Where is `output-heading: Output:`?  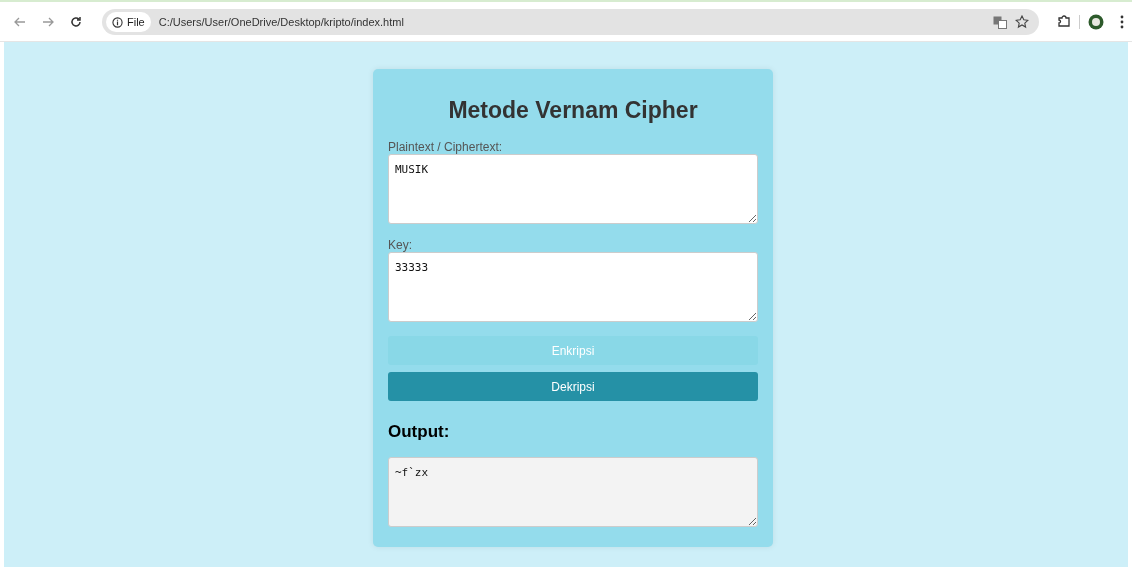
output-heading: Output: is located at coordinates (419, 432).